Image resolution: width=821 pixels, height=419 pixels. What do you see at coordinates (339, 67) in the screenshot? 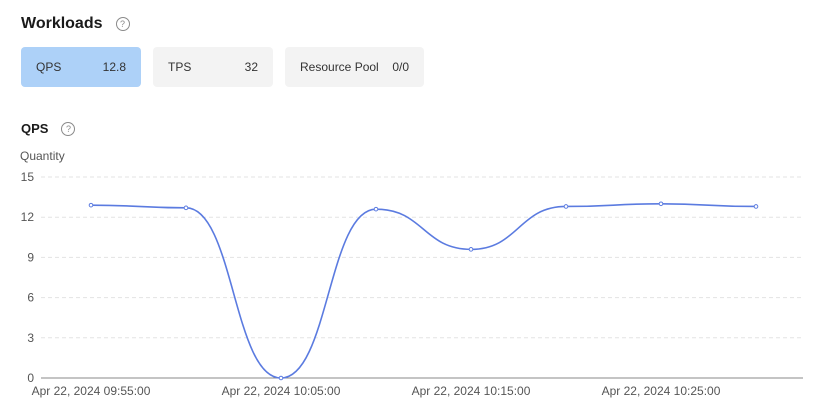
I see `metric-card-label: Resource Pool` at bounding box center [339, 67].